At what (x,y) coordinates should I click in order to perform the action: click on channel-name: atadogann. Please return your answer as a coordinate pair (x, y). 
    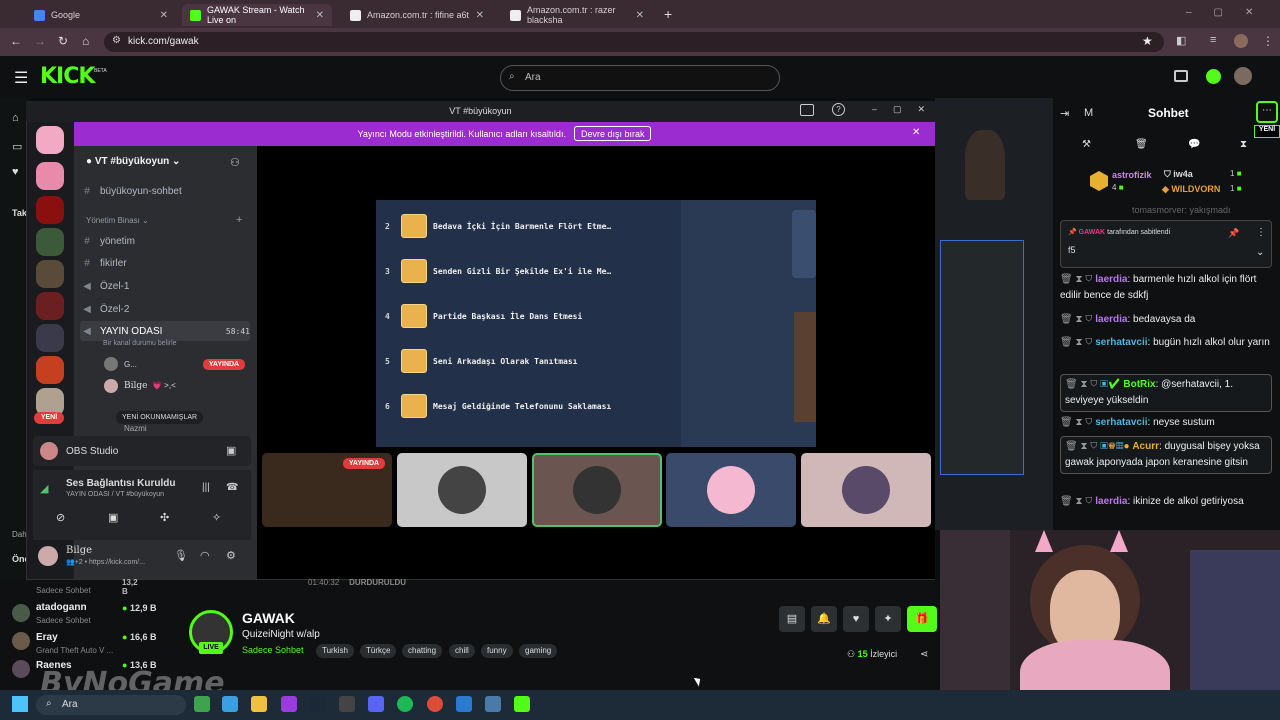
    Looking at the image, I should click on (61, 607).